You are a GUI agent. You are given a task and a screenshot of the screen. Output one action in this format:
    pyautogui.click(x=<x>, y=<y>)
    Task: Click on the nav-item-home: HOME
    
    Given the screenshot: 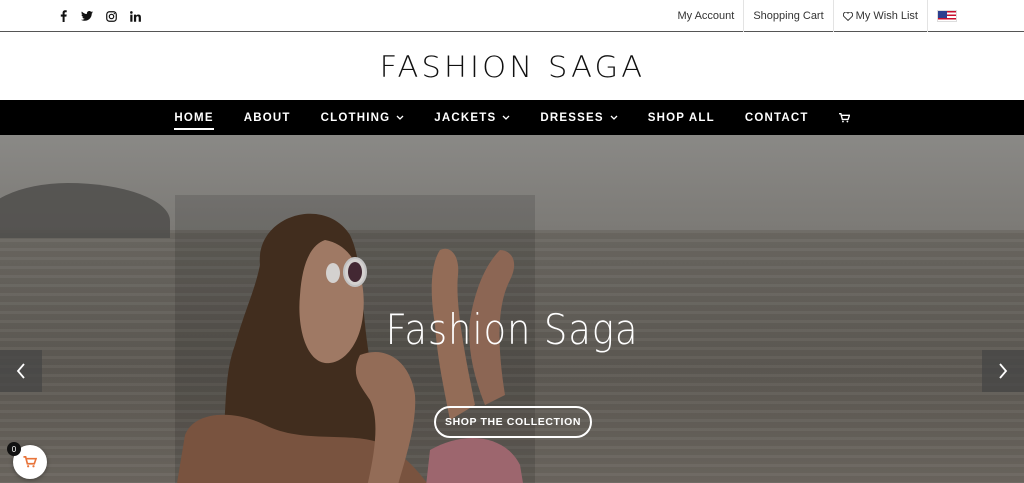 What is the action you would take?
    pyautogui.click(x=194, y=117)
    